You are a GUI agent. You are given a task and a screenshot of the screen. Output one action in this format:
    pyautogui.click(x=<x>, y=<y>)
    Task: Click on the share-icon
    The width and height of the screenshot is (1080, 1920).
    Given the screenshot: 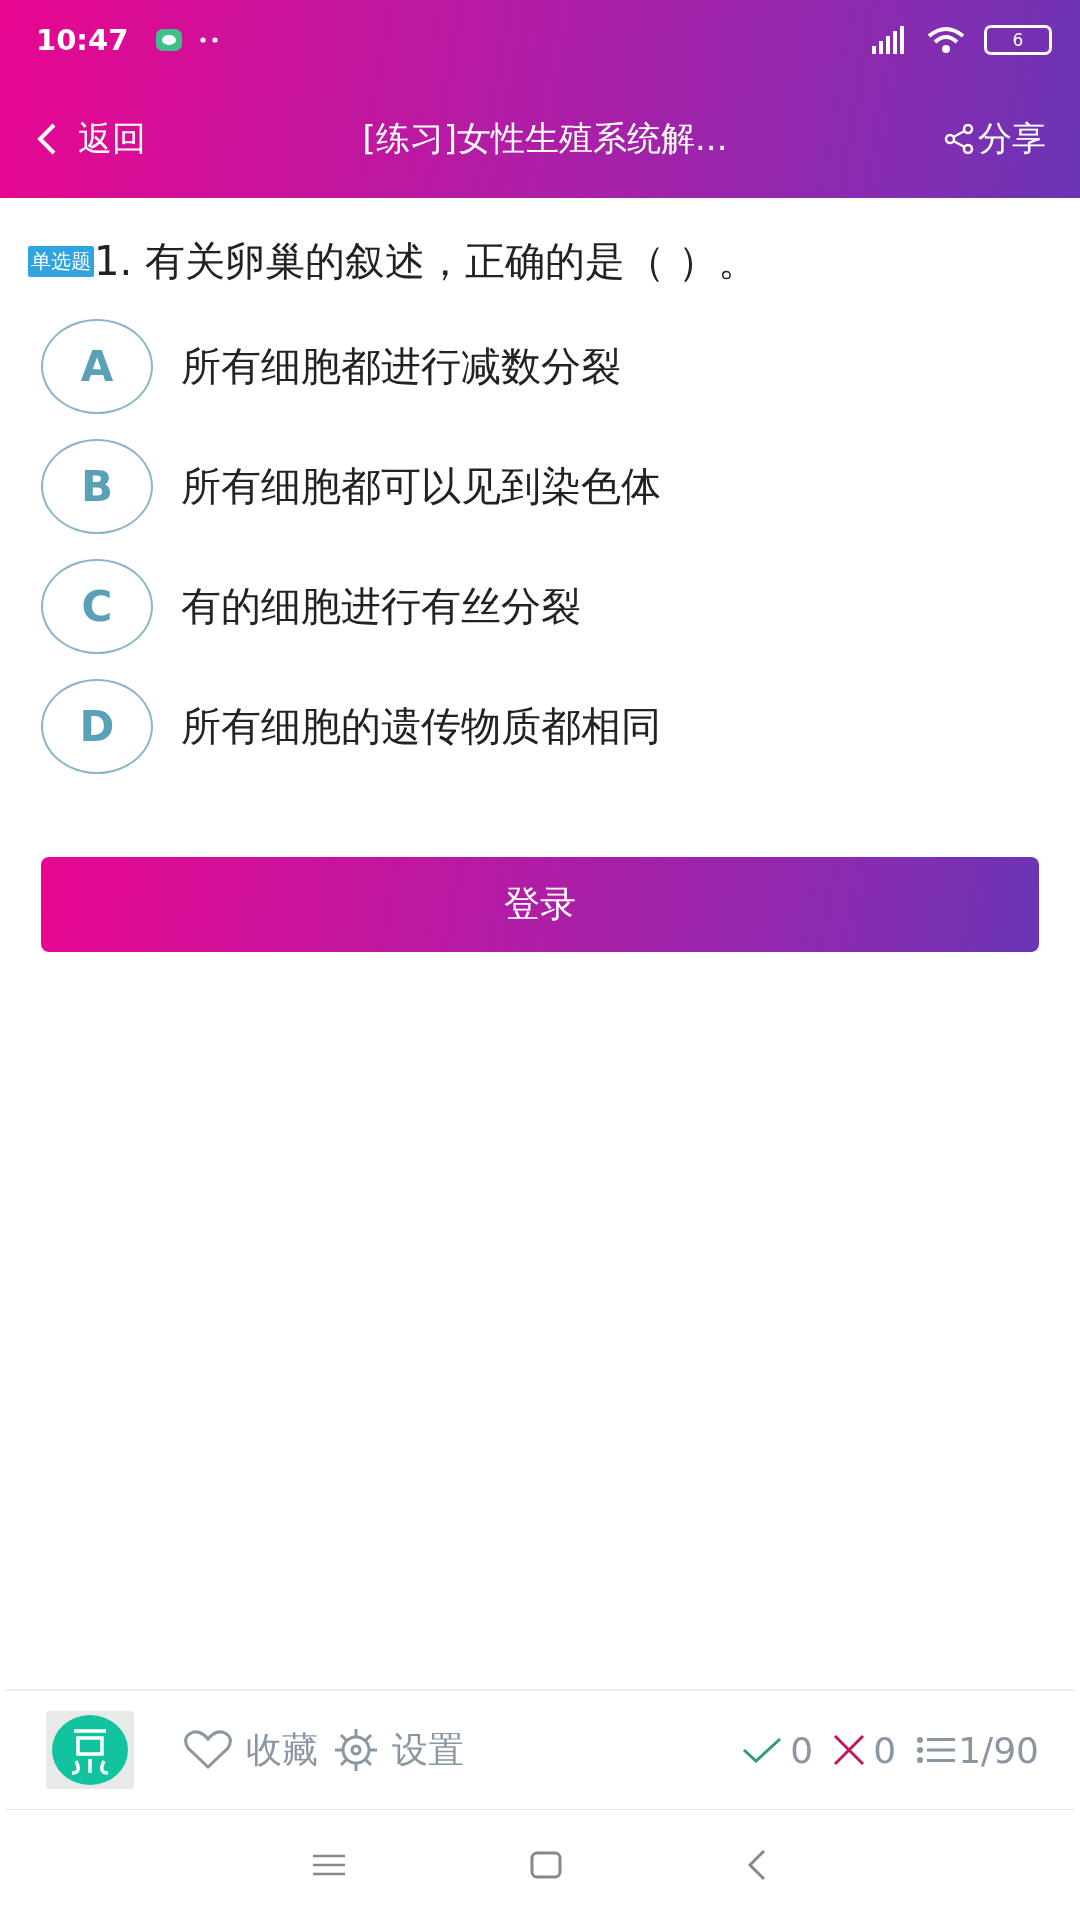 What is the action you would take?
    pyautogui.click(x=959, y=139)
    